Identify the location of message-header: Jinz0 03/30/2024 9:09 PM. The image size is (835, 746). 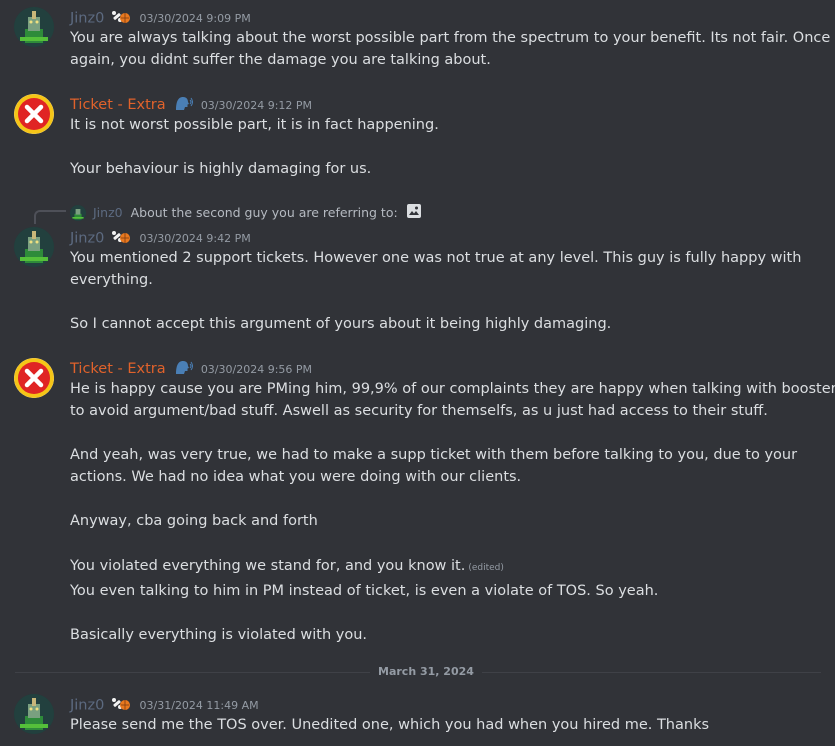
(160, 18).